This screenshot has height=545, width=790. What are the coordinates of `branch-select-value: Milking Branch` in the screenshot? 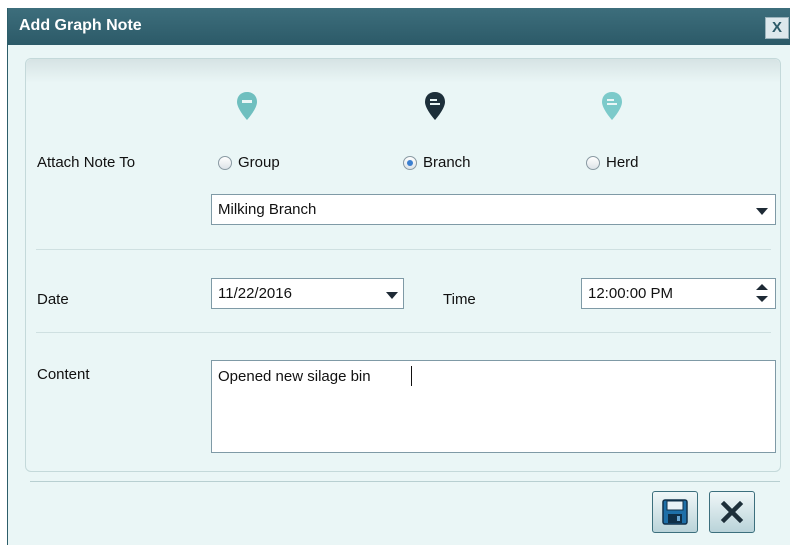 It's located at (267, 209).